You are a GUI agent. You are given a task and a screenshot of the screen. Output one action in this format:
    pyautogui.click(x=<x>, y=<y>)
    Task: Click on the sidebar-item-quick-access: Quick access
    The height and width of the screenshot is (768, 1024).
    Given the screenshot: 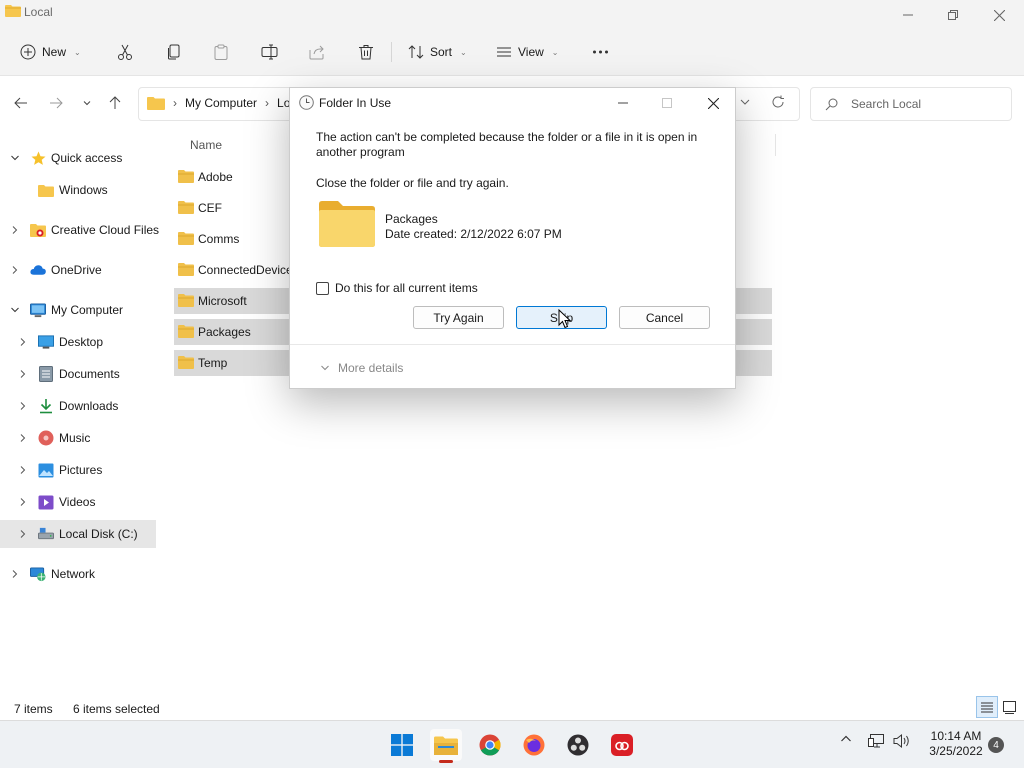 What is the action you would take?
    pyautogui.click(x=78, y=158)
    